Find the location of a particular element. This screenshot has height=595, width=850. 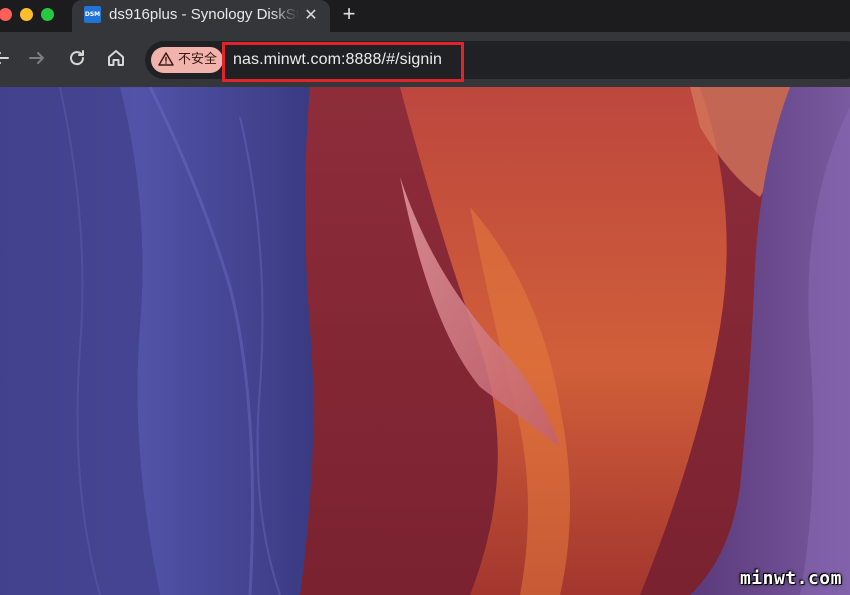

active-tab: DSM ds916plus - Synology DiskStation ✕ is located at coordinates (201, 16).